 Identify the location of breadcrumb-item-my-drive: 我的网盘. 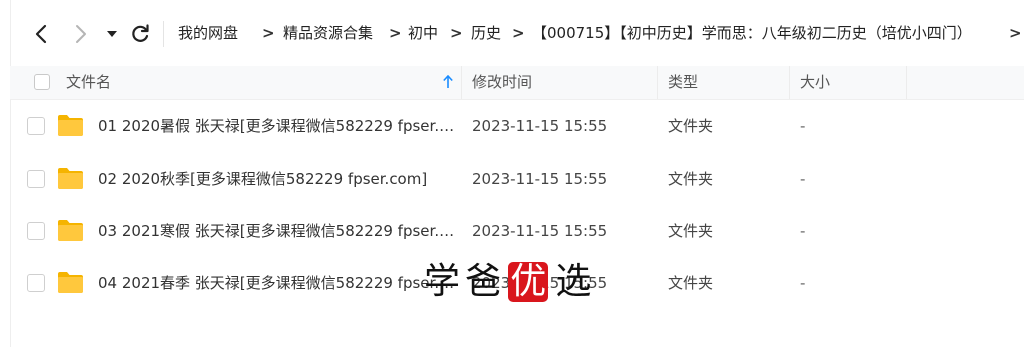
(208, 33).